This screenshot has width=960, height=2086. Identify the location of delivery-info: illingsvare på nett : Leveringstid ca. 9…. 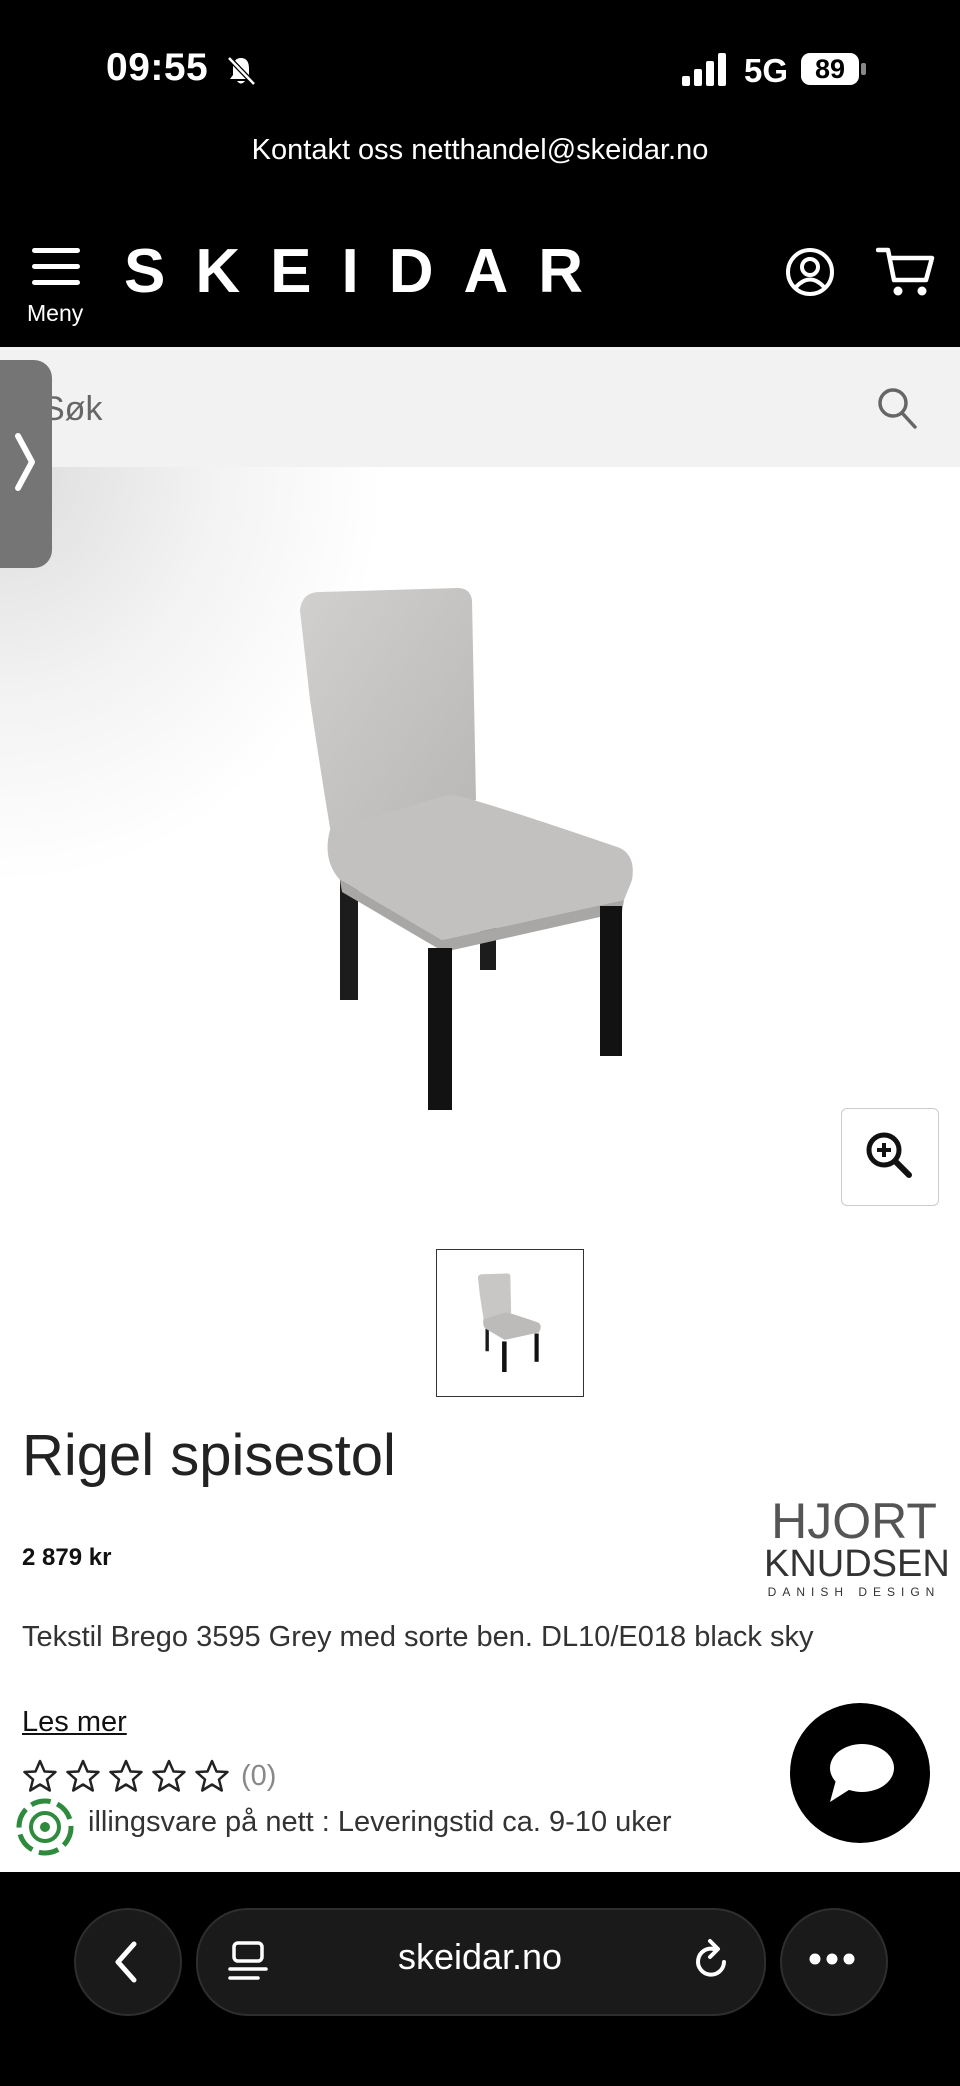
(380, 1822).